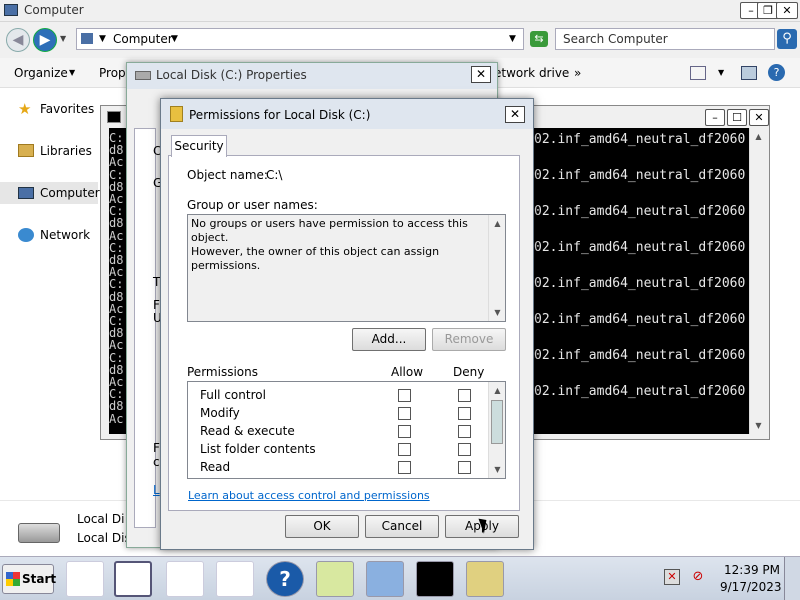 The width and height of the screenshot is (800, 600). Describe the element at coordinates (322, 526) in the screenshot. I see `ok-button: OK` at that location.